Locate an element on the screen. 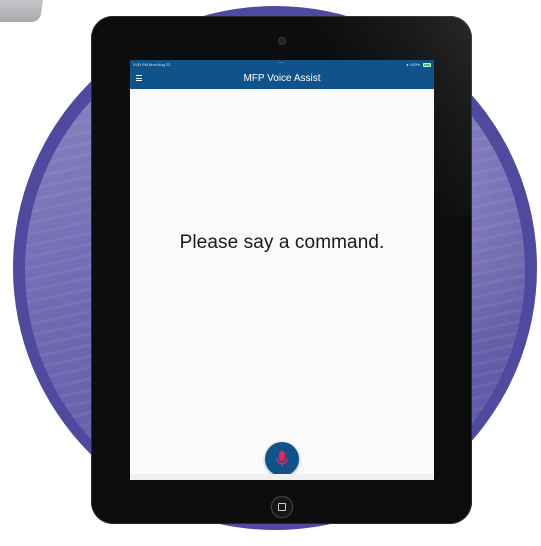 This screenshot has height=546, width=541. app-title: MFP Voice Assist is located at coordinates (282, 78).